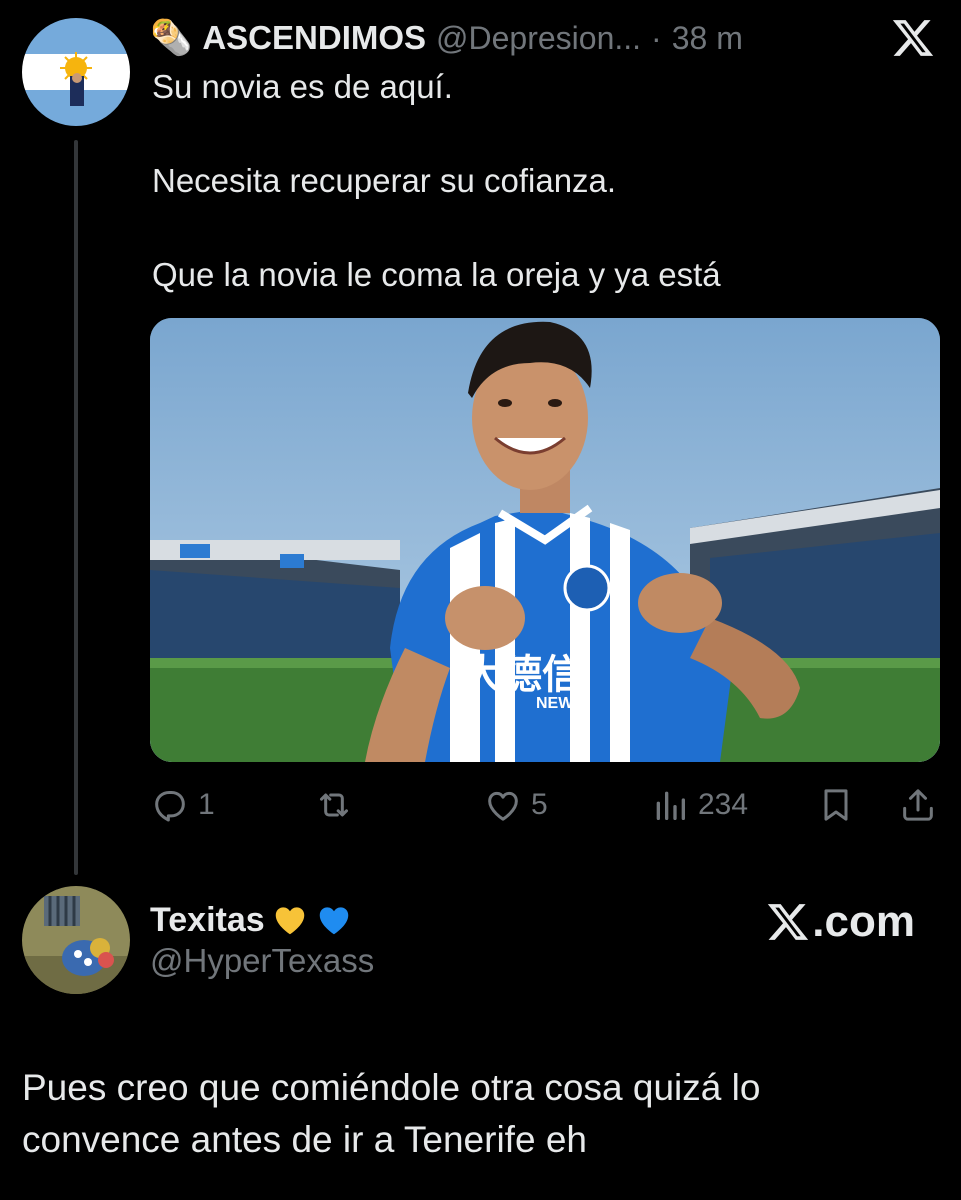 This screenshot has width=961, height=1200. What do you see at coordinates (76, 72) in the screenshot?
I see `avatar-argentina-flag` at bounding box center [76, 72].